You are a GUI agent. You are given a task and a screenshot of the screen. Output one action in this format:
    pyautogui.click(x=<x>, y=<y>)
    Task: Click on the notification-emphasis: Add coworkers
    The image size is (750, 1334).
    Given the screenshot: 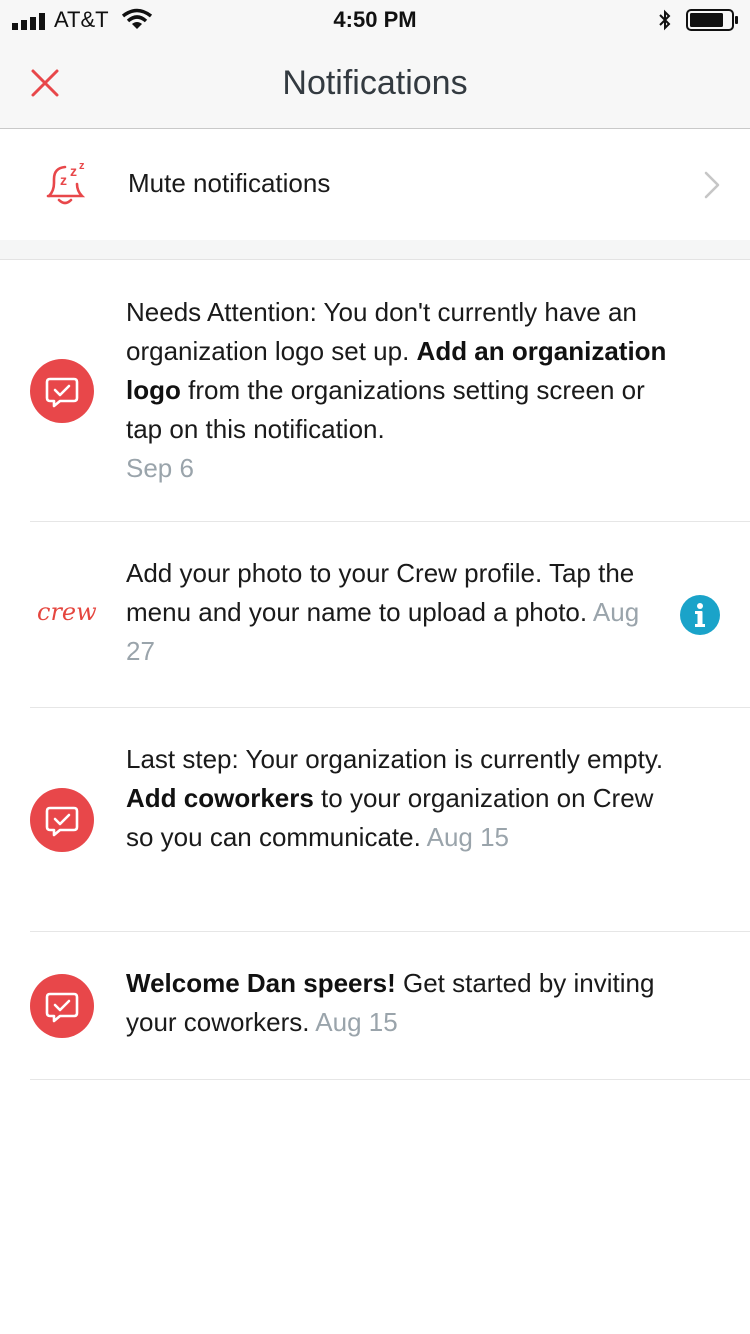 What is the action you would take?
    pyautogui.click(x=220, y=798)
    